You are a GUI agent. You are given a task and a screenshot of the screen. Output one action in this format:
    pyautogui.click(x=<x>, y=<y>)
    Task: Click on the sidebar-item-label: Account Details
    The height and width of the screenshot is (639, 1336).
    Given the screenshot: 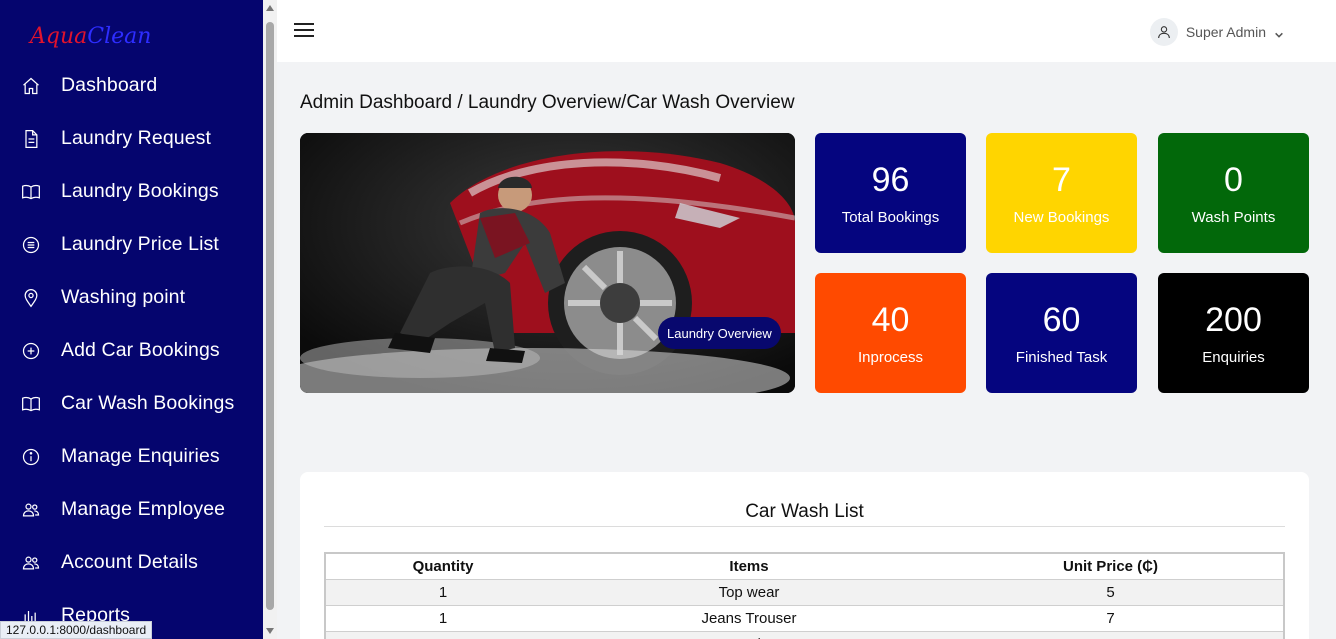 What is the action you would take?
    pyautogui.click(x=129, y=562)
    